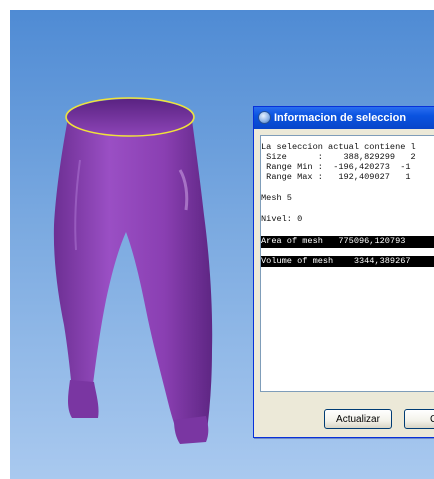 The height and width of the screenshot is (479, 434). Describe the element at coordinates (276, 198) in the screenshot. I see `info-line-mesh: Mesh 5` at that location.